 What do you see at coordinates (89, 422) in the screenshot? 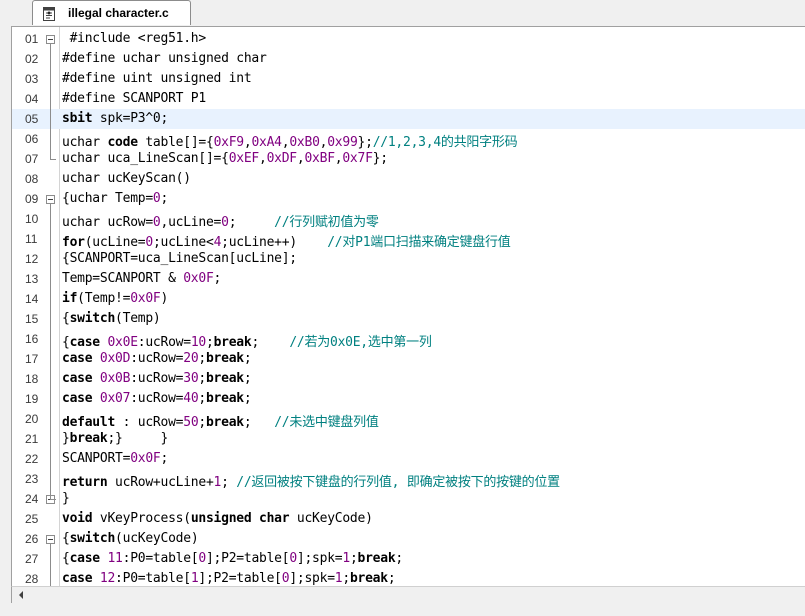
I see `keyword-token: default` at bounding box center [89, 422].